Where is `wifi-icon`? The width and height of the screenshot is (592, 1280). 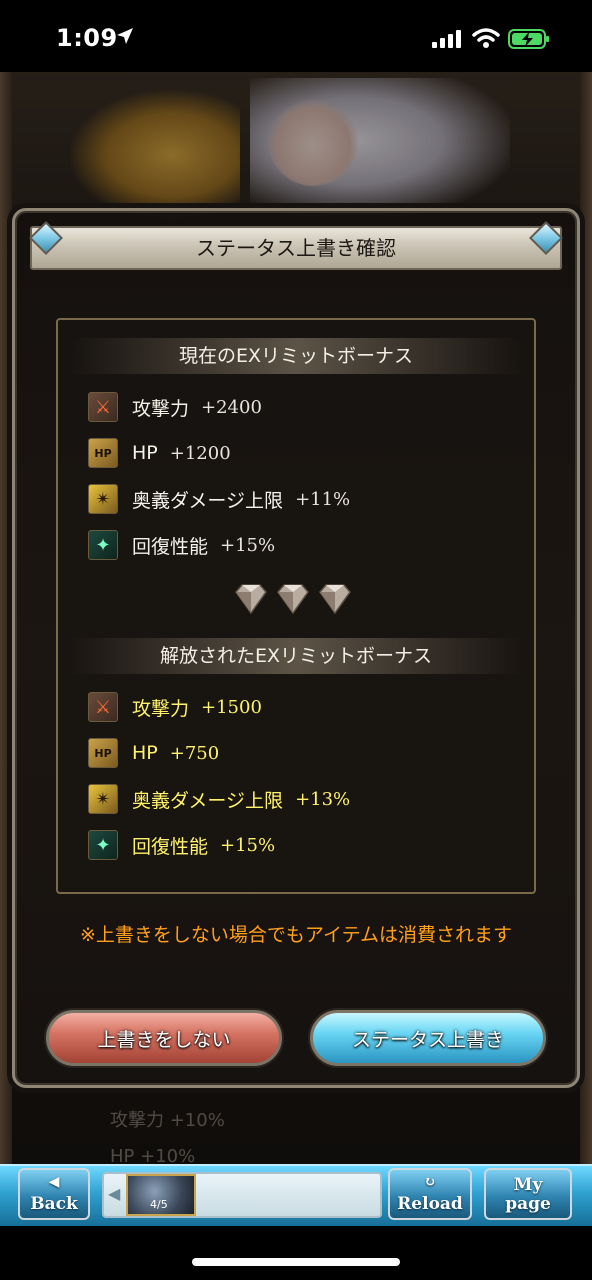 wifi-icon is located at coordinates (486, 38).